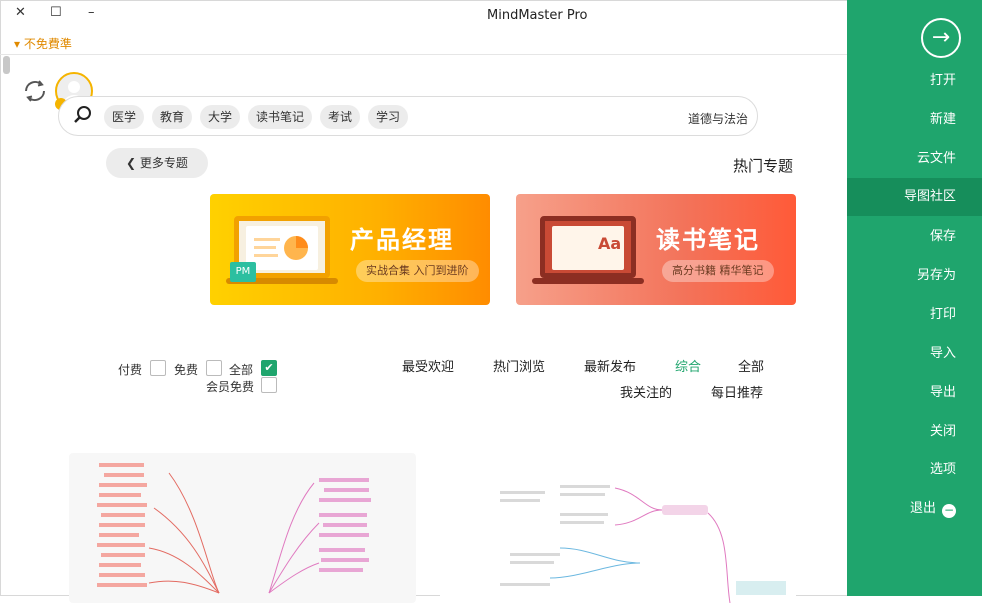  I want to click on banner-subtitle: 实战合集 入门到进阶, so click(417, 271).